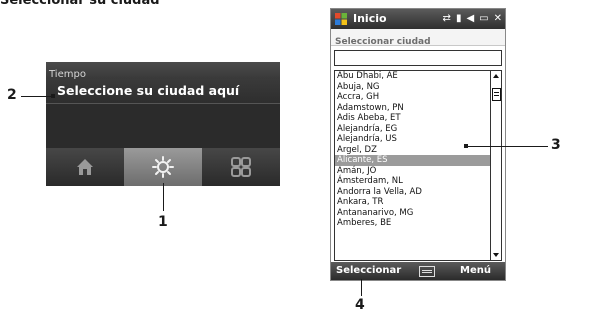 The height and width of the screenshot is (315, 589). I want to click on city-list-item: Accra, GH, so click(413, 97).